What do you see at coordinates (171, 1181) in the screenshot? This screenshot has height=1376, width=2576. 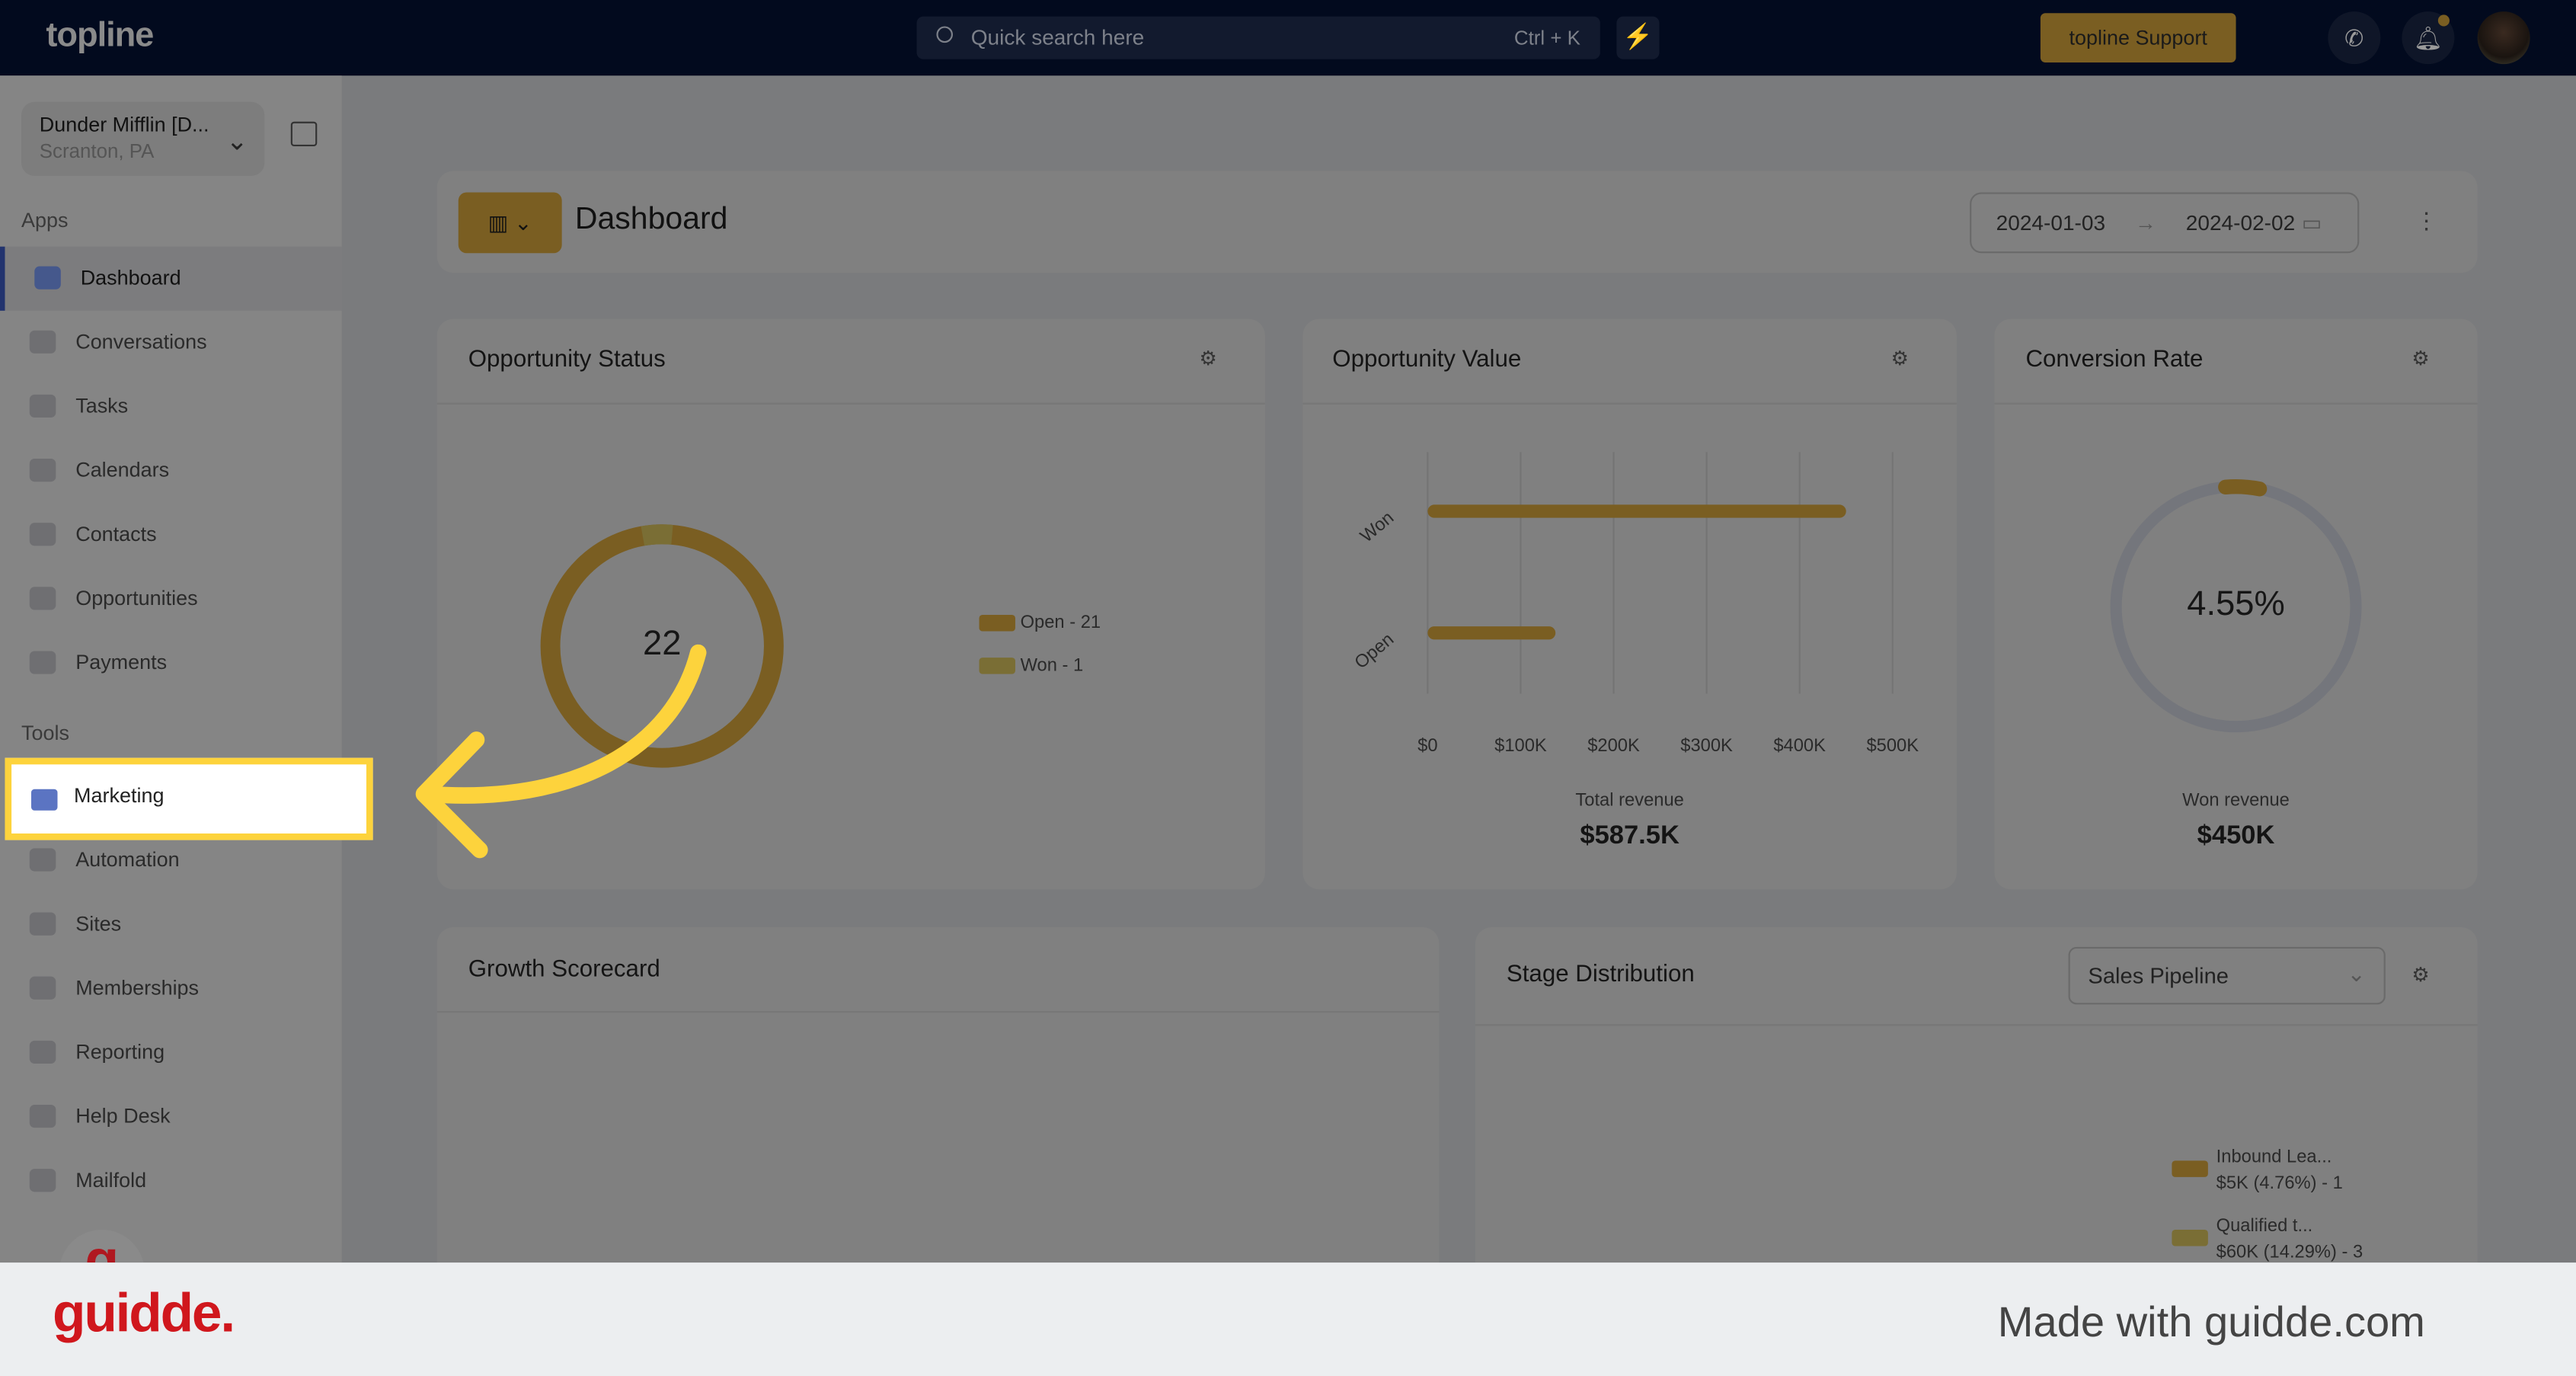 I see `sidebar-item-mailfold: Mailfold` at bounding box center [171, 1181].